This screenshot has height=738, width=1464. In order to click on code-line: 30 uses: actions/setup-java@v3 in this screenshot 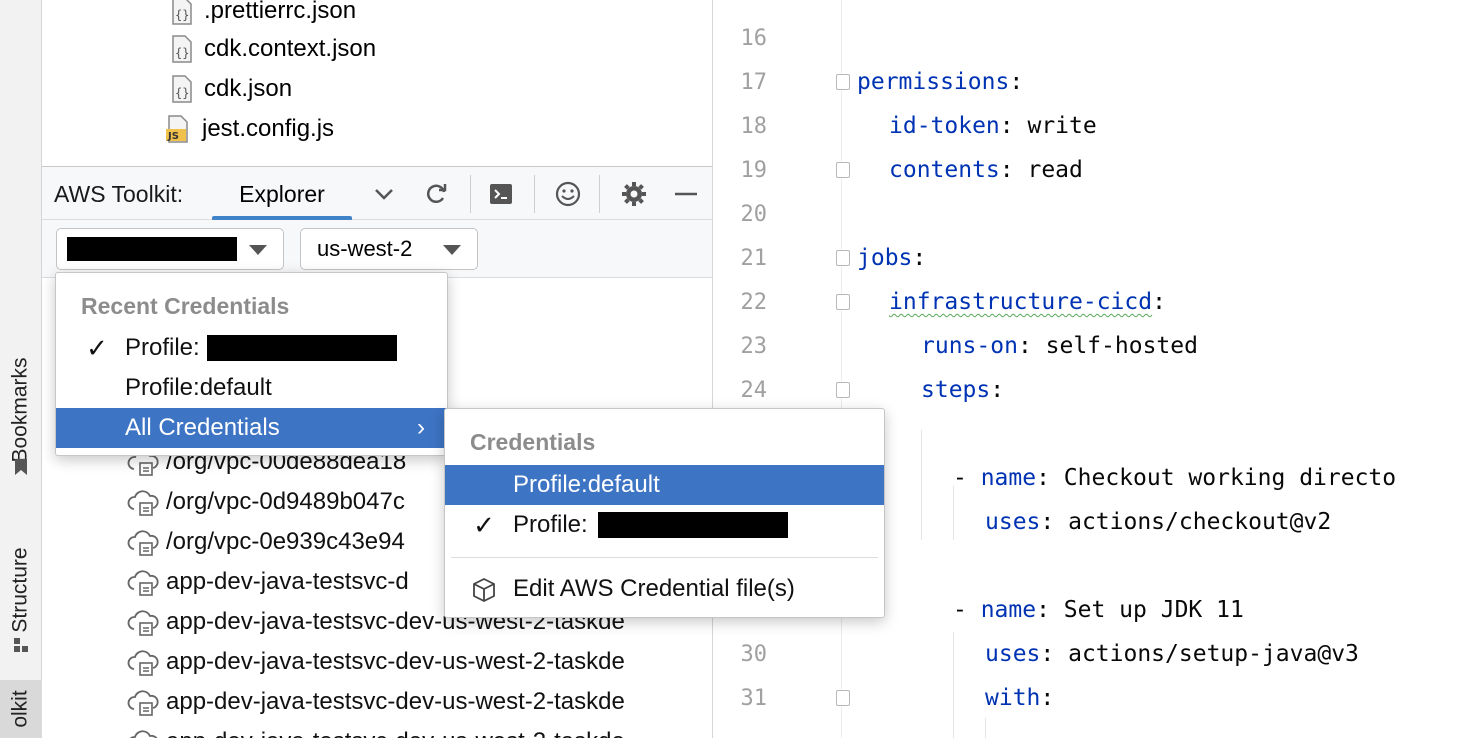, I will do `click(1088, 654)`.